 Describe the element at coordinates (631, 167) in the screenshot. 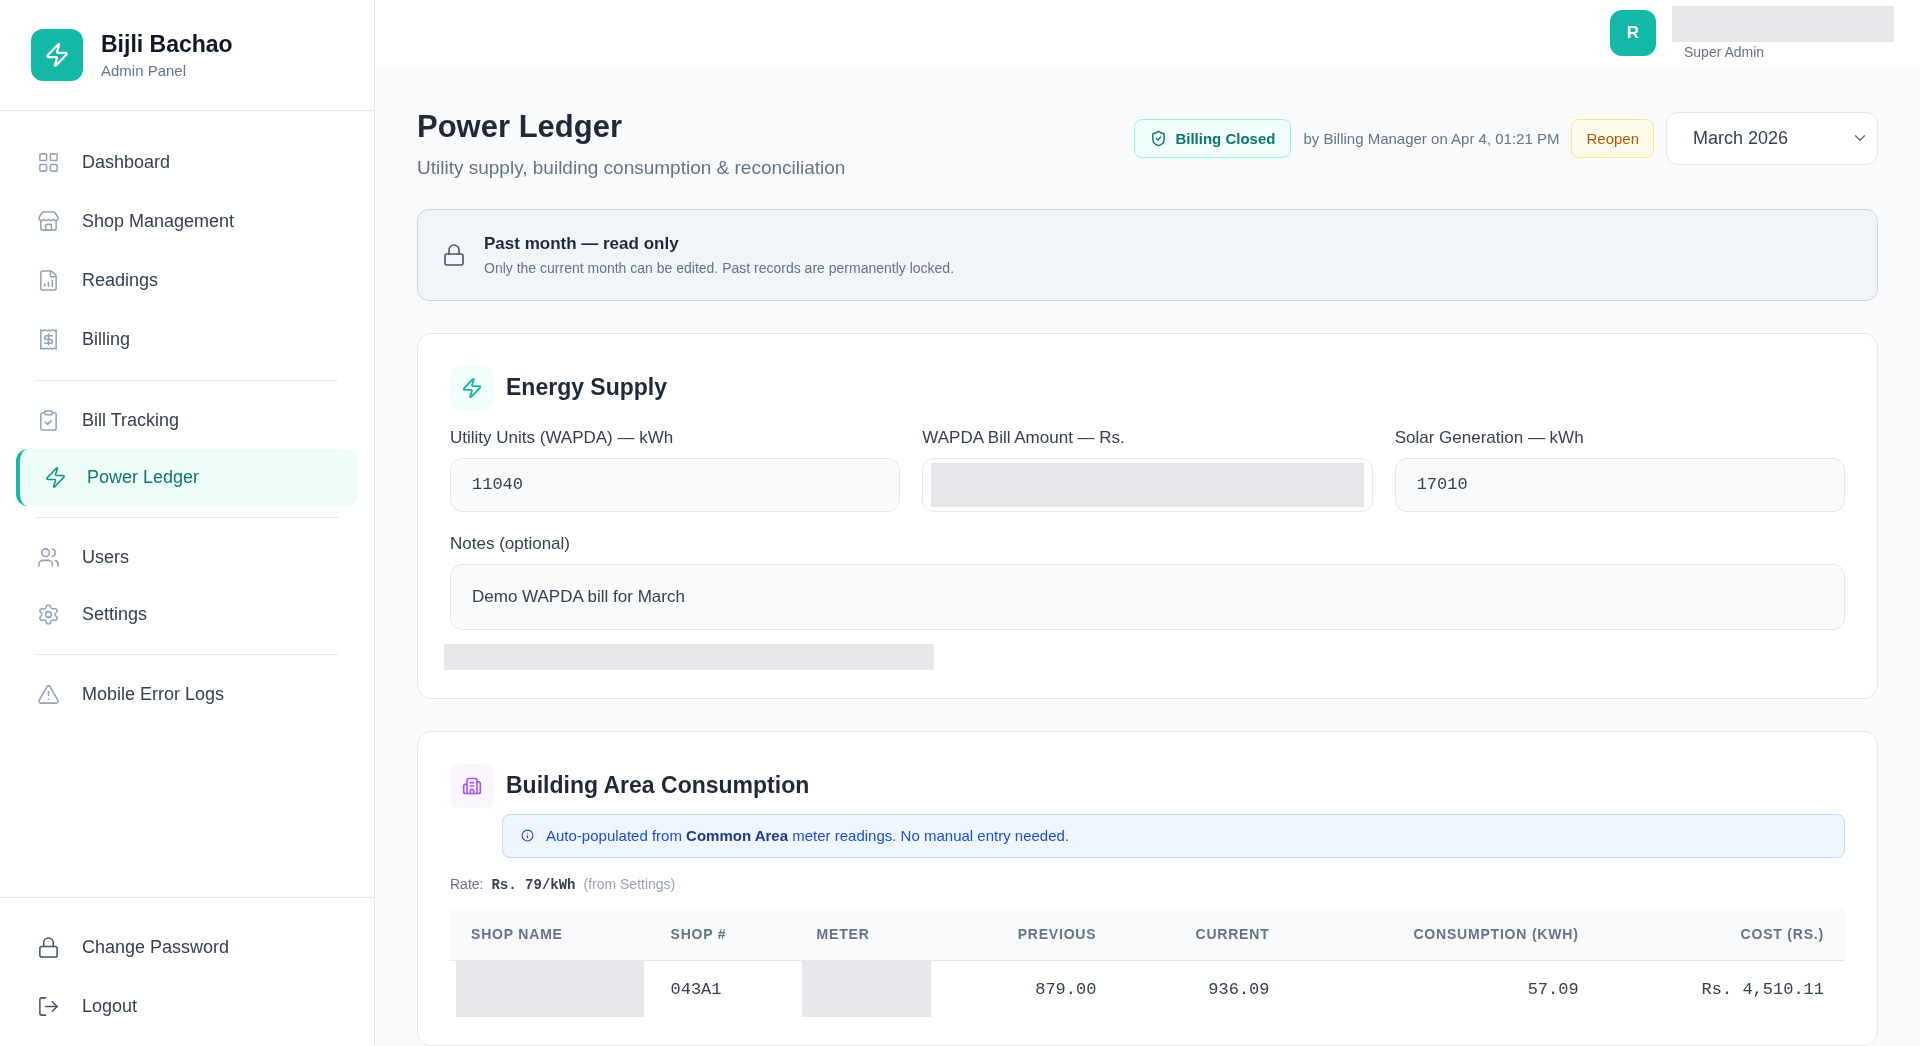

I see `page-subtitle: Utility supply, building consumption & reconciliation` at that location.